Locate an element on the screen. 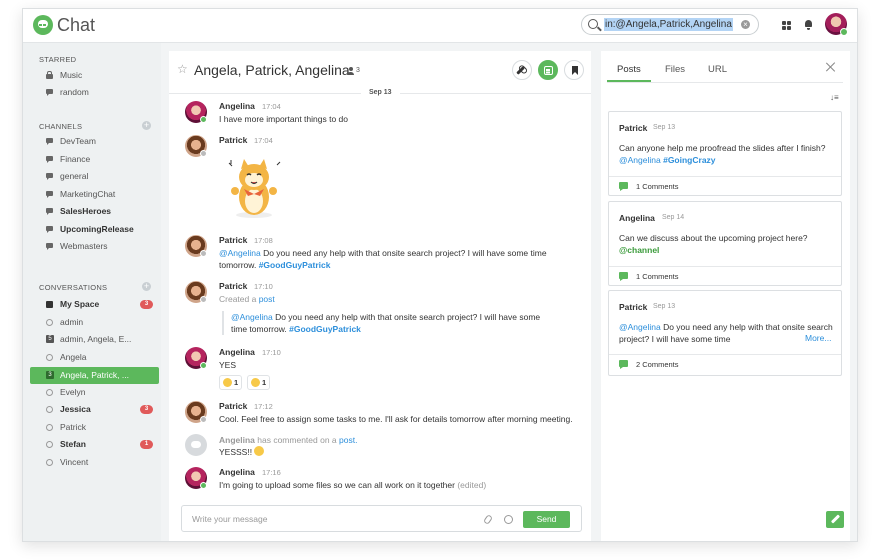  member-count: 3 is located at coordinates (358, 70).